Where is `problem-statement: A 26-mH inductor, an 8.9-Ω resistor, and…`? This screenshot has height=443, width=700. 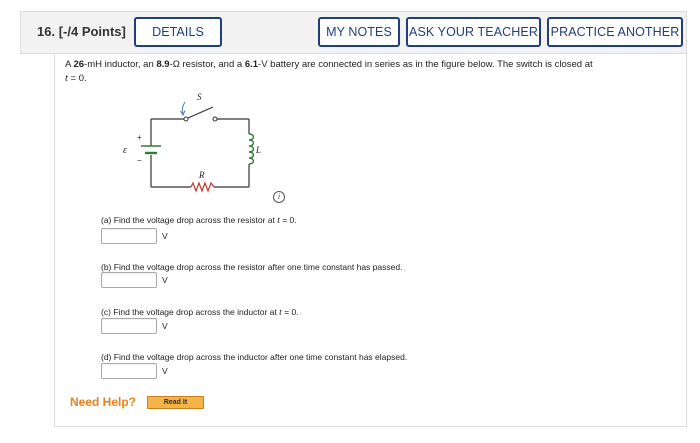 problem-statement: A 26-mH inductor, an 8.9-Ω resistor, and… is located at coordinates (329, 71).